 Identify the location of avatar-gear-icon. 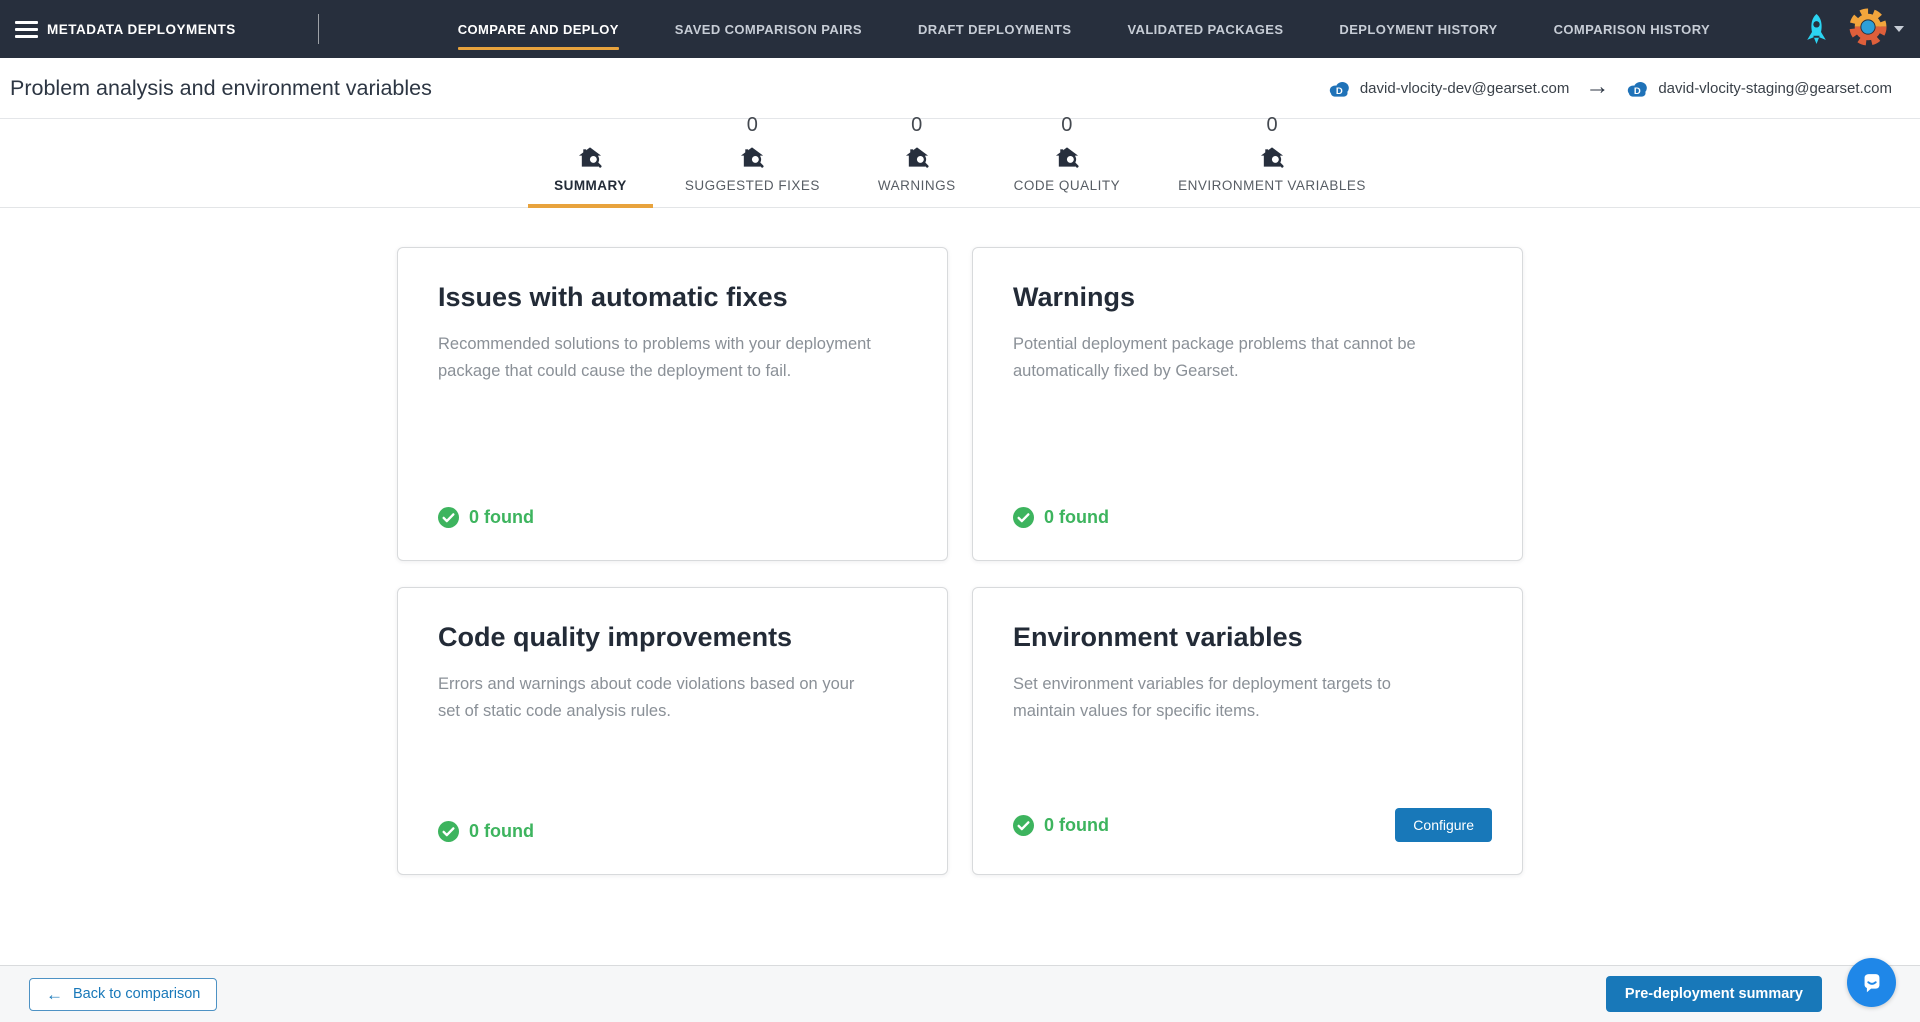
(1868, 29).